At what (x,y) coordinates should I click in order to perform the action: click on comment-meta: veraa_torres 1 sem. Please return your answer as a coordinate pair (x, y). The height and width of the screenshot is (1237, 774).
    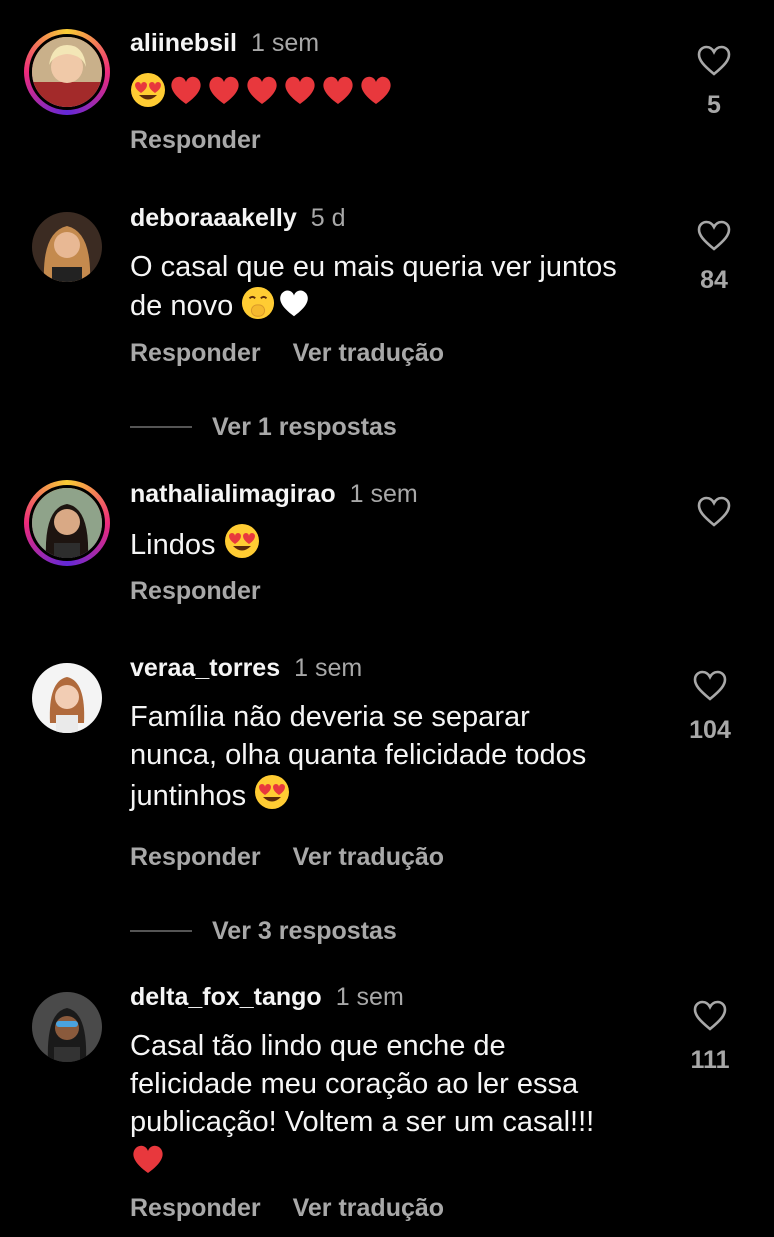
    Looking at the image, I should click on (246, 668).